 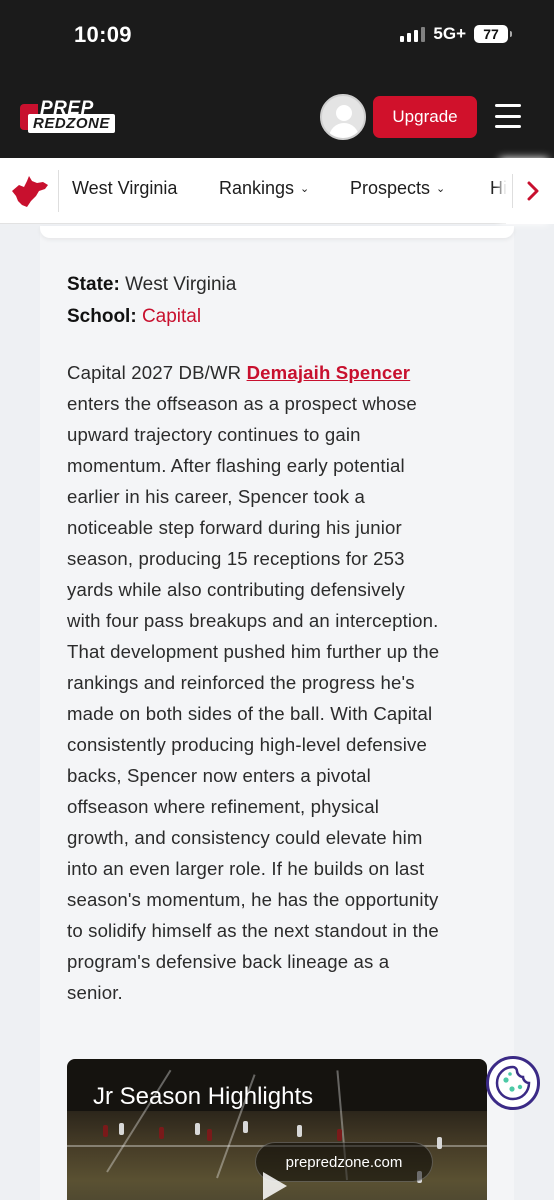 What do you see at coordinates (493, 34) in the screenshot?
I see `battery-icon: 77` at bounding box center [493, 34].